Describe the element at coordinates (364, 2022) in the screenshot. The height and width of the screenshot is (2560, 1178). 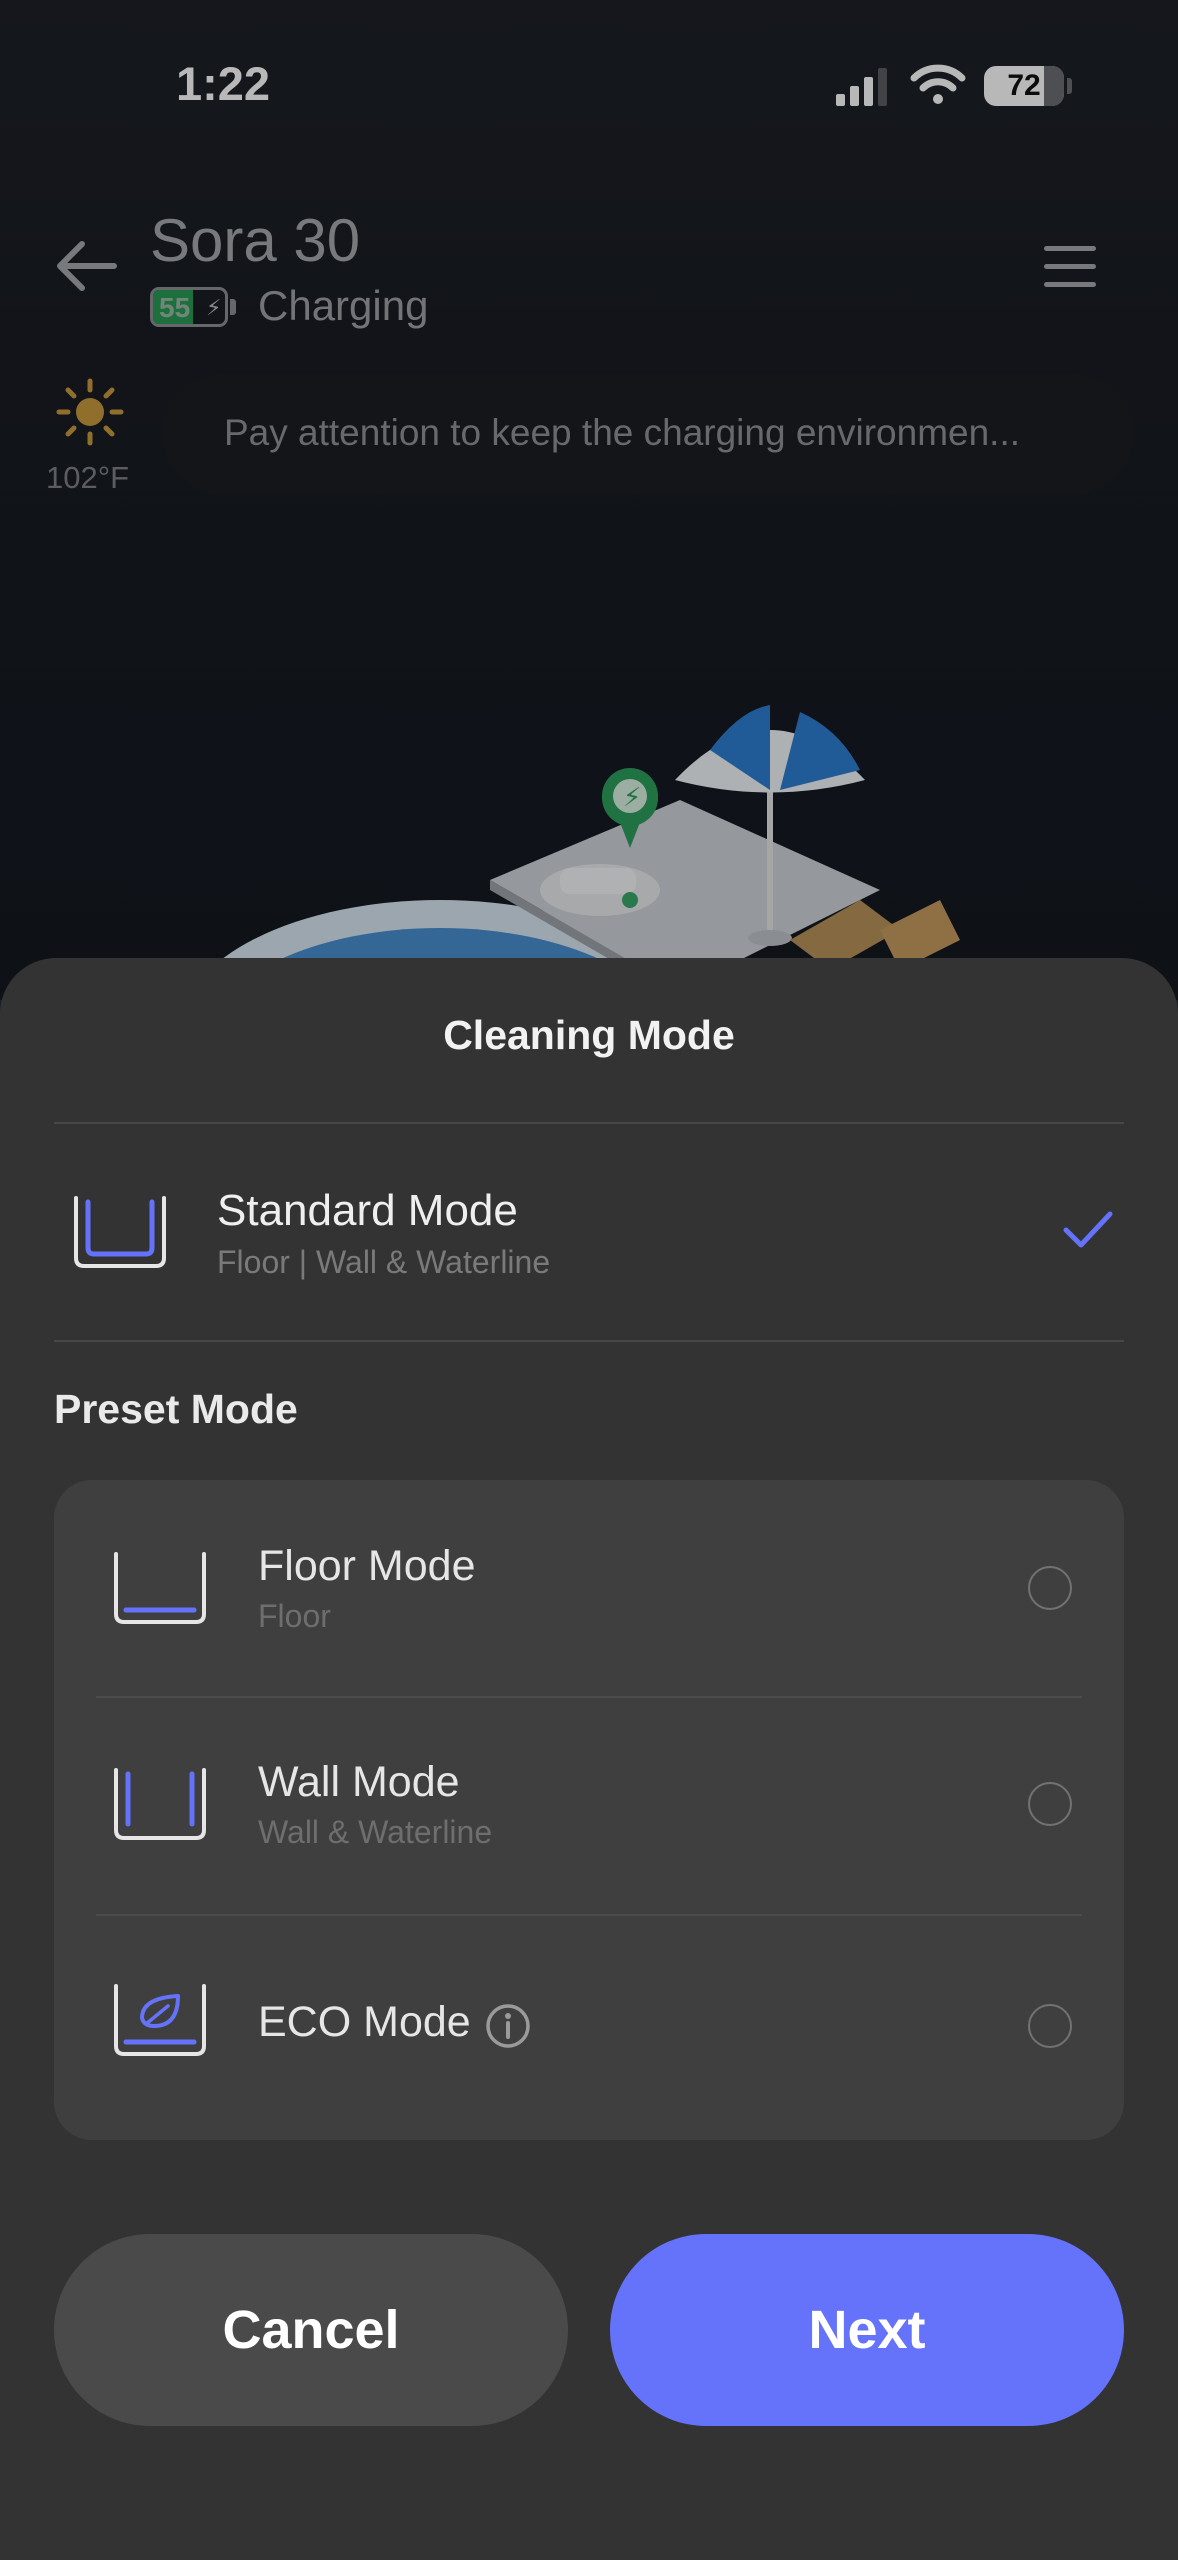
I see `eco-mode-title: ECO Mode` at that location.